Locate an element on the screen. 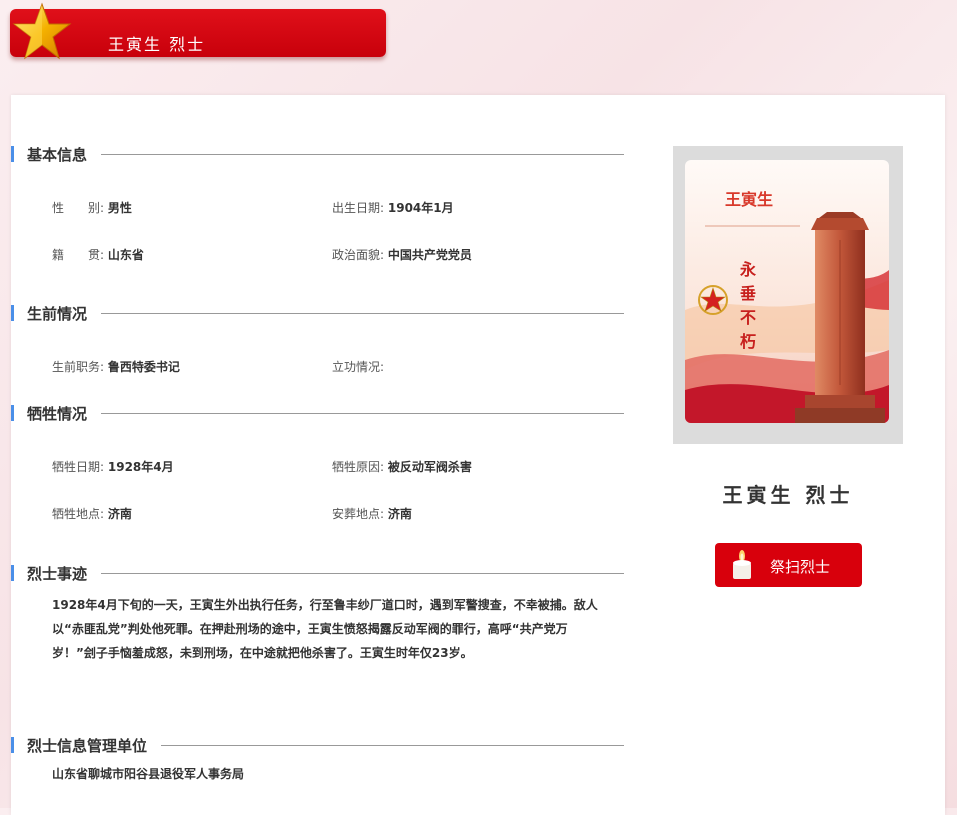 Image resolution: width=957 pixels, height=815 pixels. field-label: 牺牲原因: is located at coordinates (358, 467).